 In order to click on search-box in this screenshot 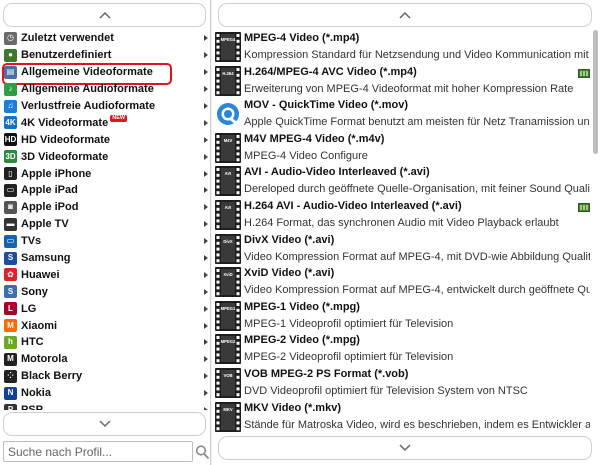, I will do `click(98, 451)`.